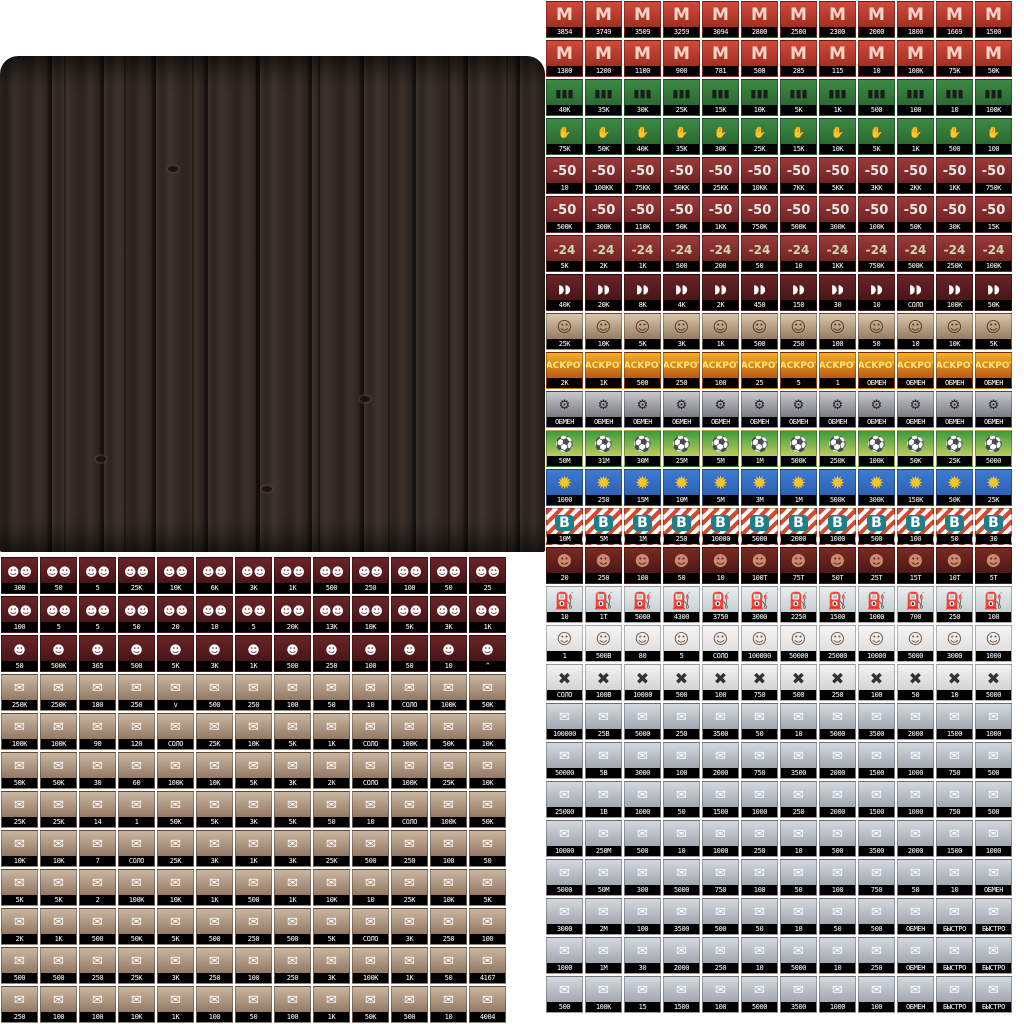 The width and height of the screenshot is (1024, 1024). I want to click on sprite-value-label: 13K, so click(331, 627).